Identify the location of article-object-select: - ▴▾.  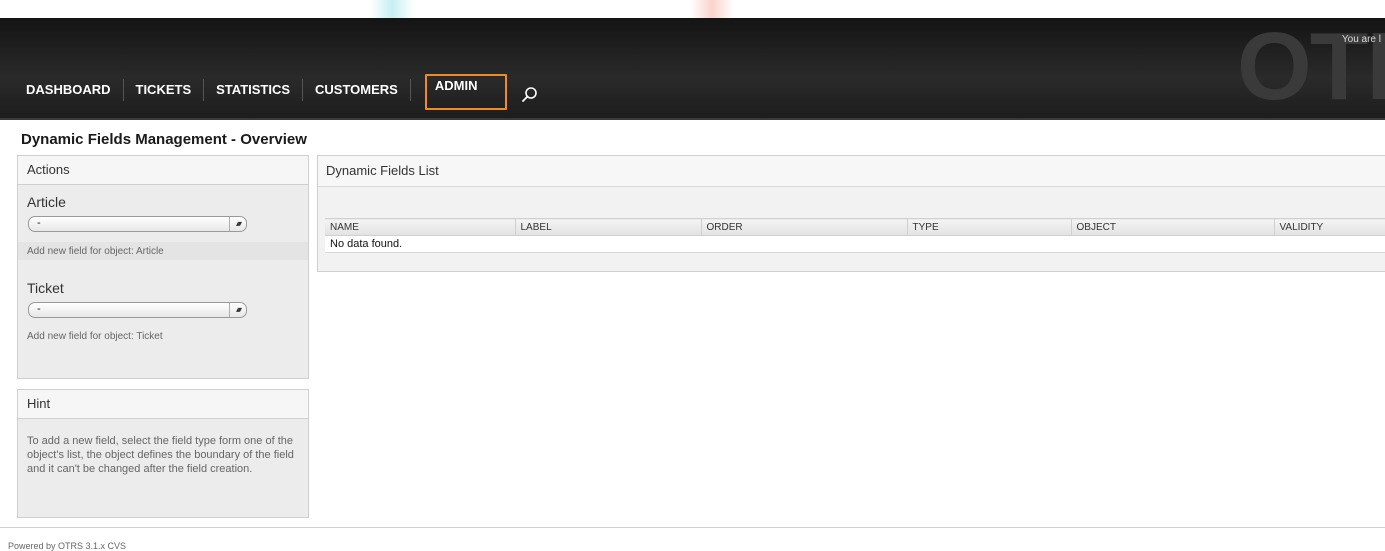
(137, 224).